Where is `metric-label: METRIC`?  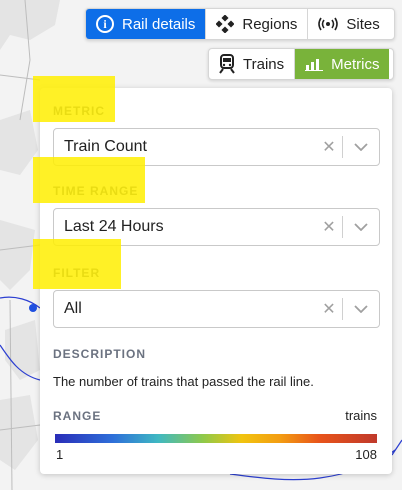 metric-label: METRIC is located at coordinates (79, 111).